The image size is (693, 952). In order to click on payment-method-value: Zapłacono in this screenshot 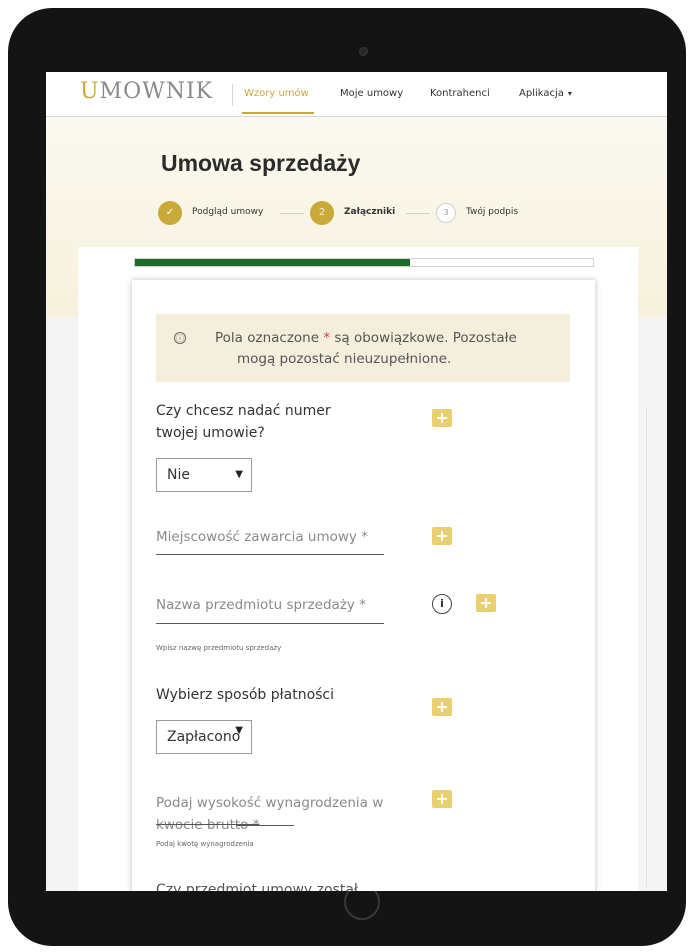, I will do `click(204, 737)`.